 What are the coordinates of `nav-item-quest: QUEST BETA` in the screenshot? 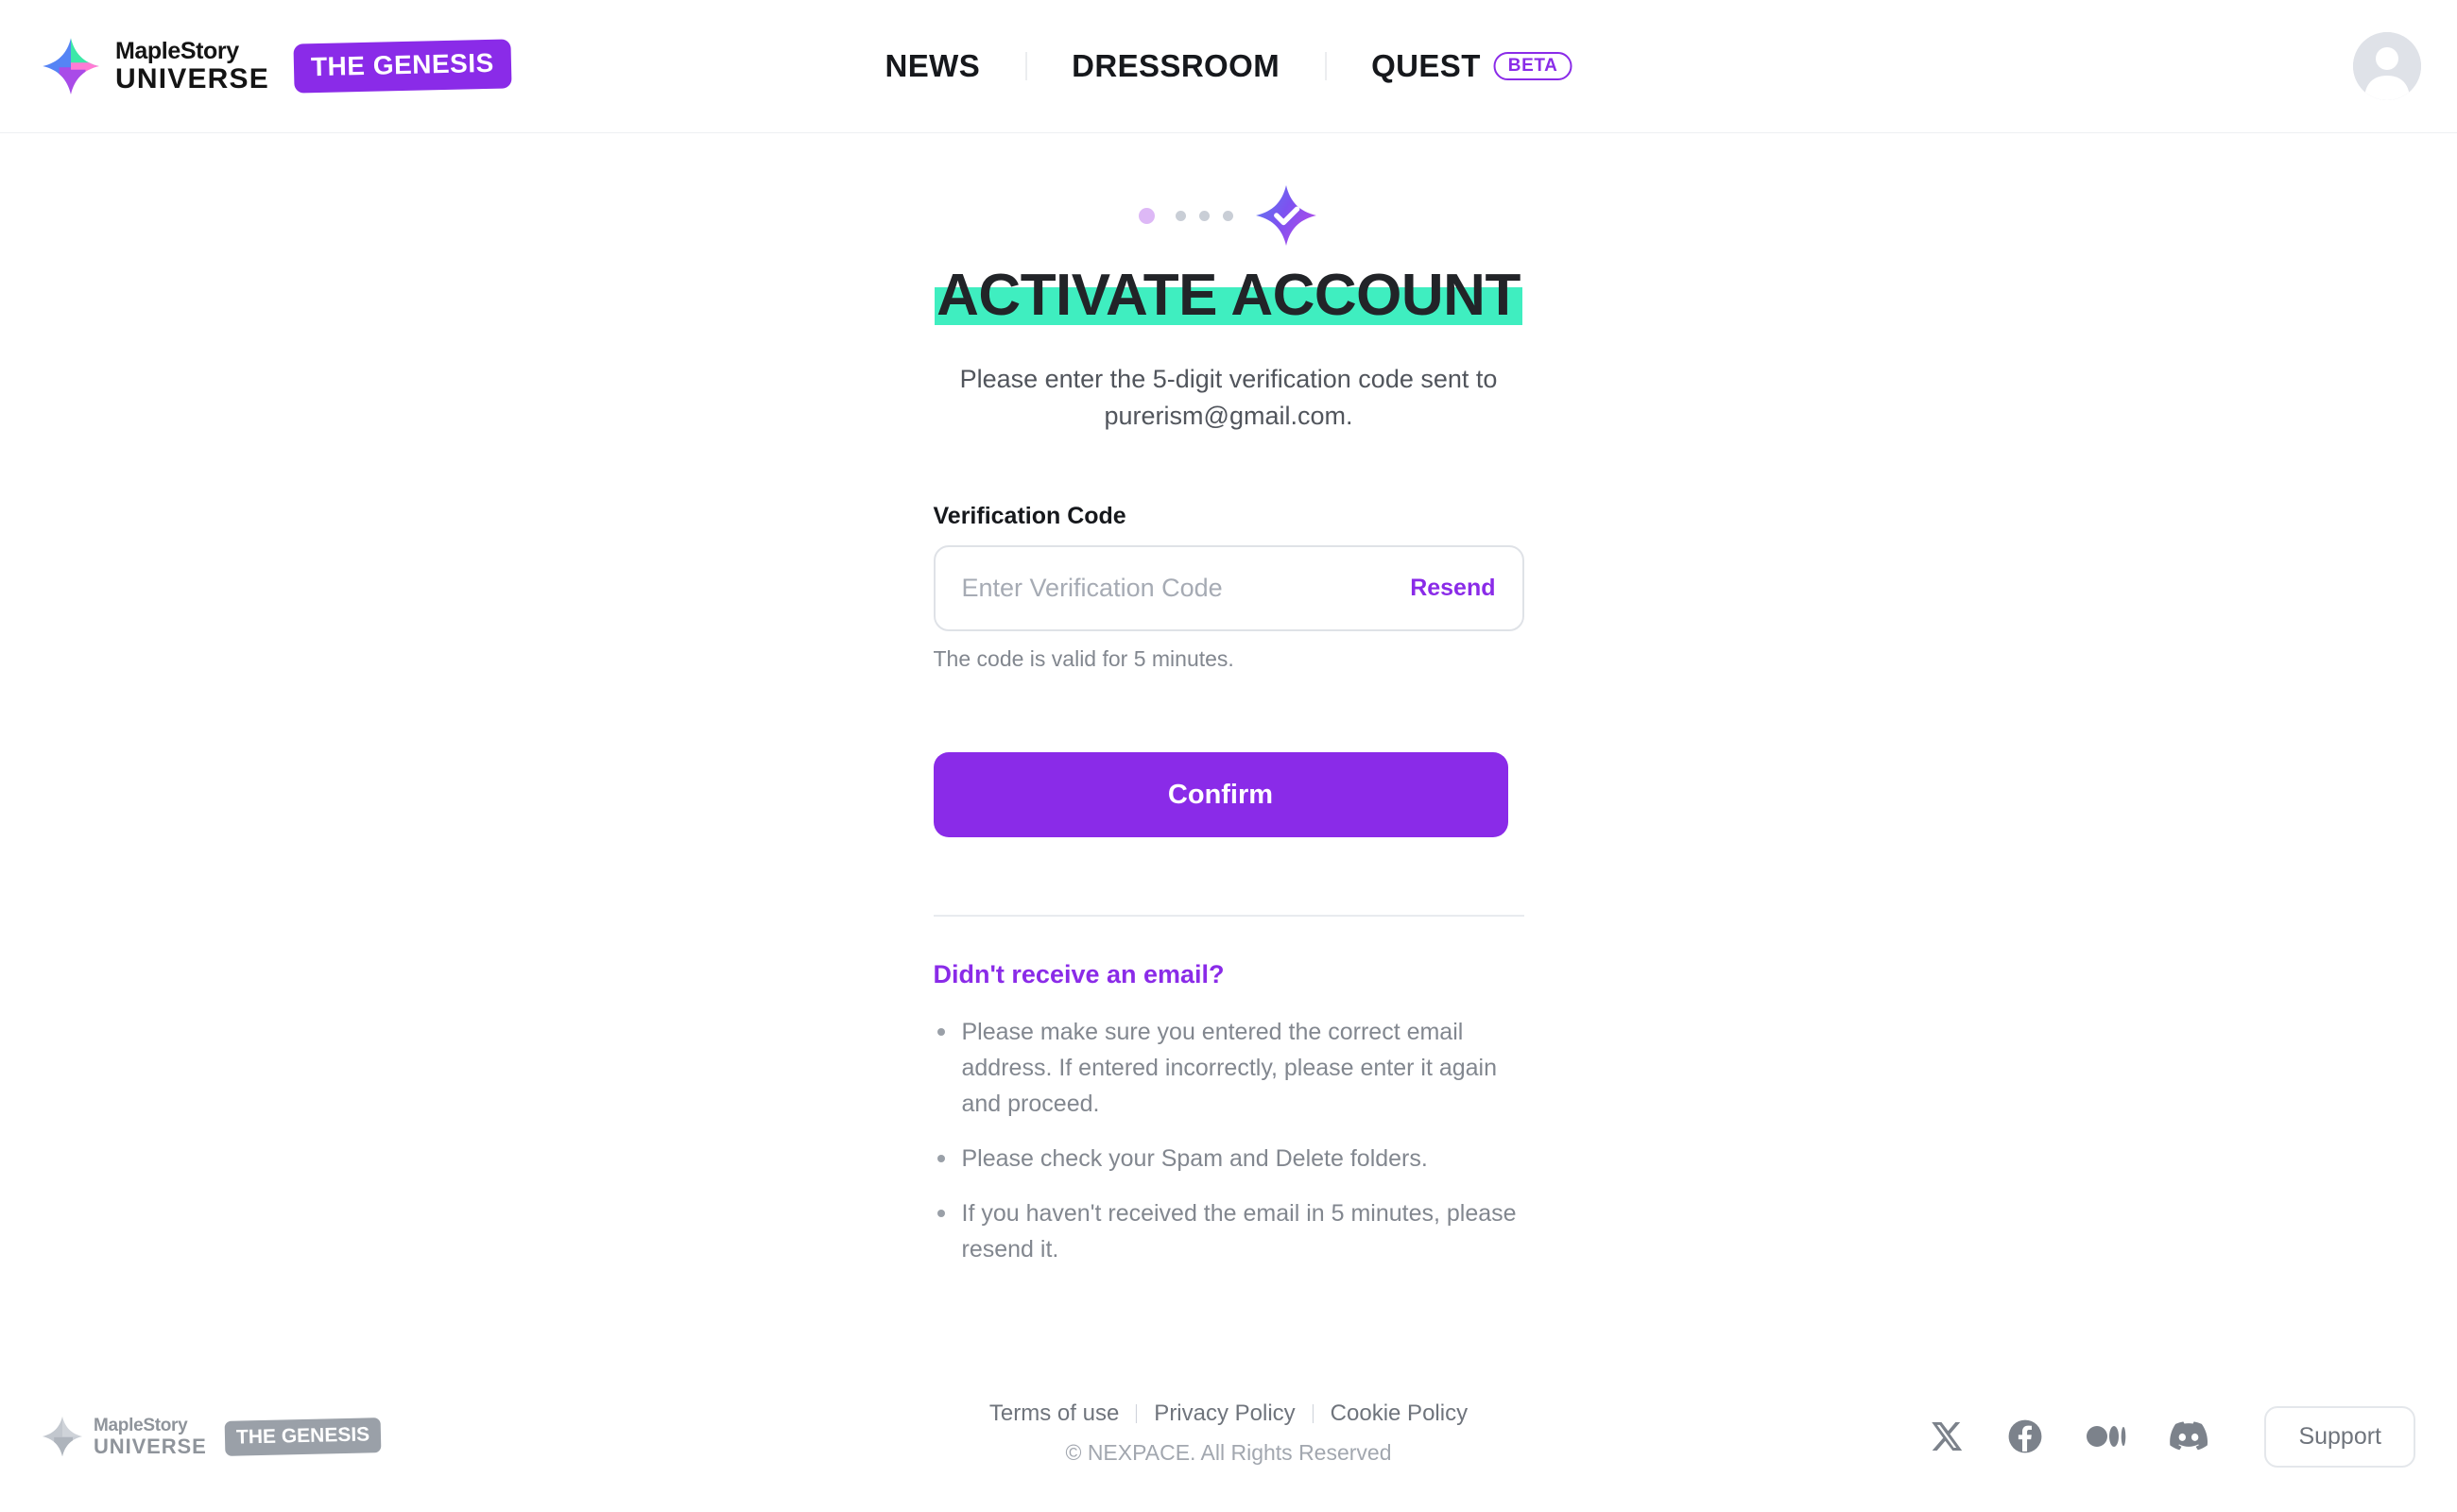 It's located at (1471, 66).